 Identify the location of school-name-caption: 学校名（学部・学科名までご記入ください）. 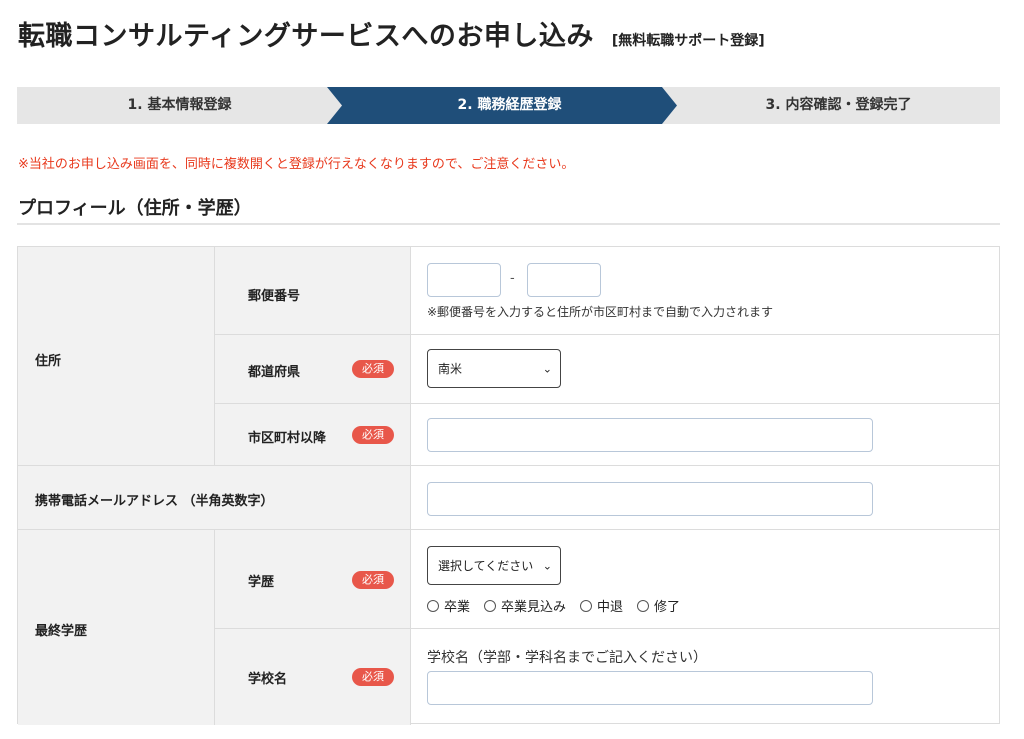
(567, 658).